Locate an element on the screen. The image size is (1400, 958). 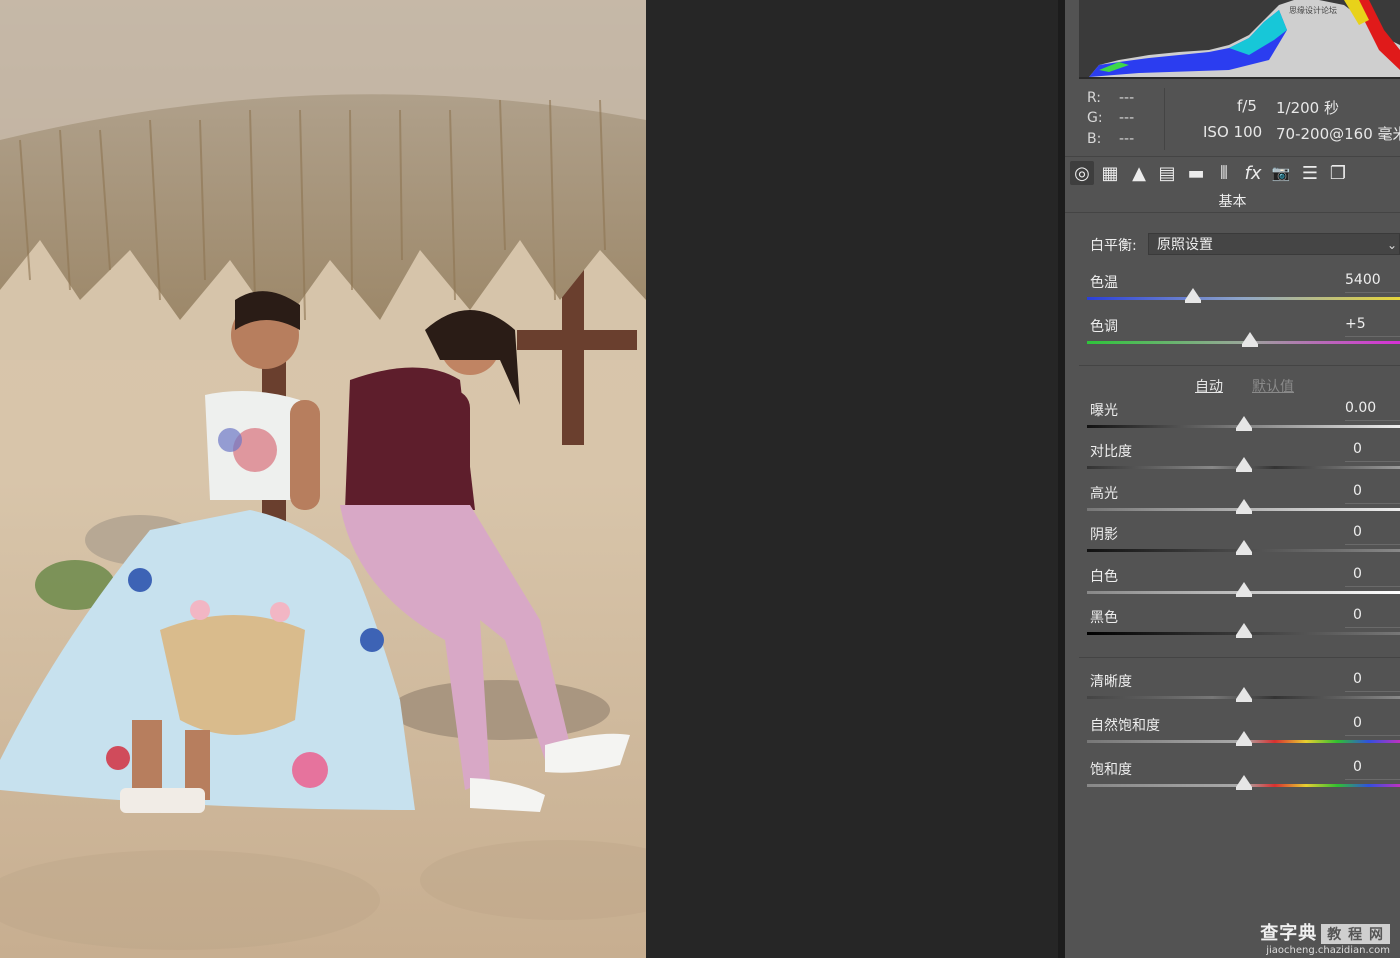
blue-label: B: is located at coordinates (1094, 139).